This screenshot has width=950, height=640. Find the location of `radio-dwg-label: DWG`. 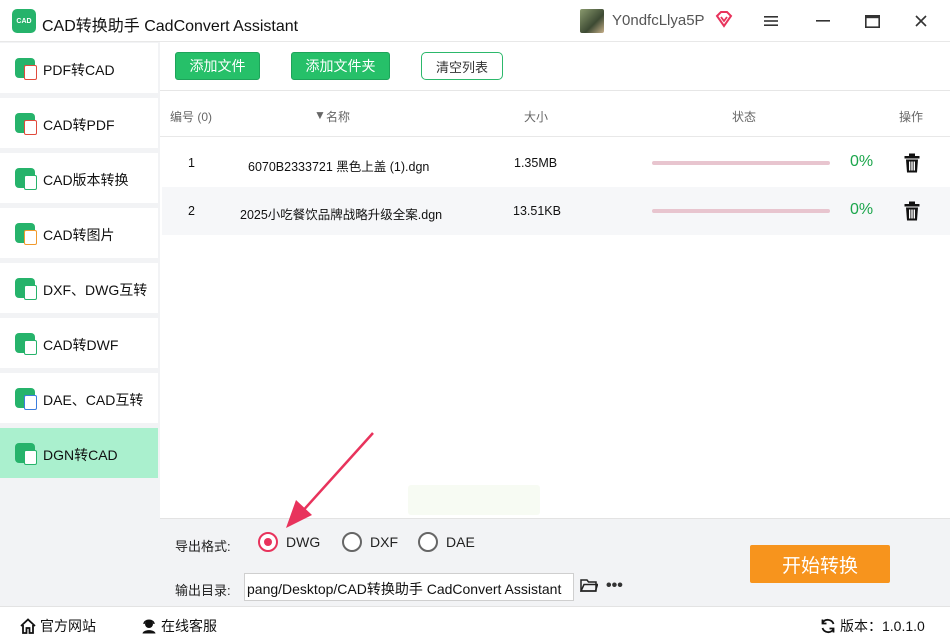

radio-dwg-label: DWG is located at coordinates (303, 542).